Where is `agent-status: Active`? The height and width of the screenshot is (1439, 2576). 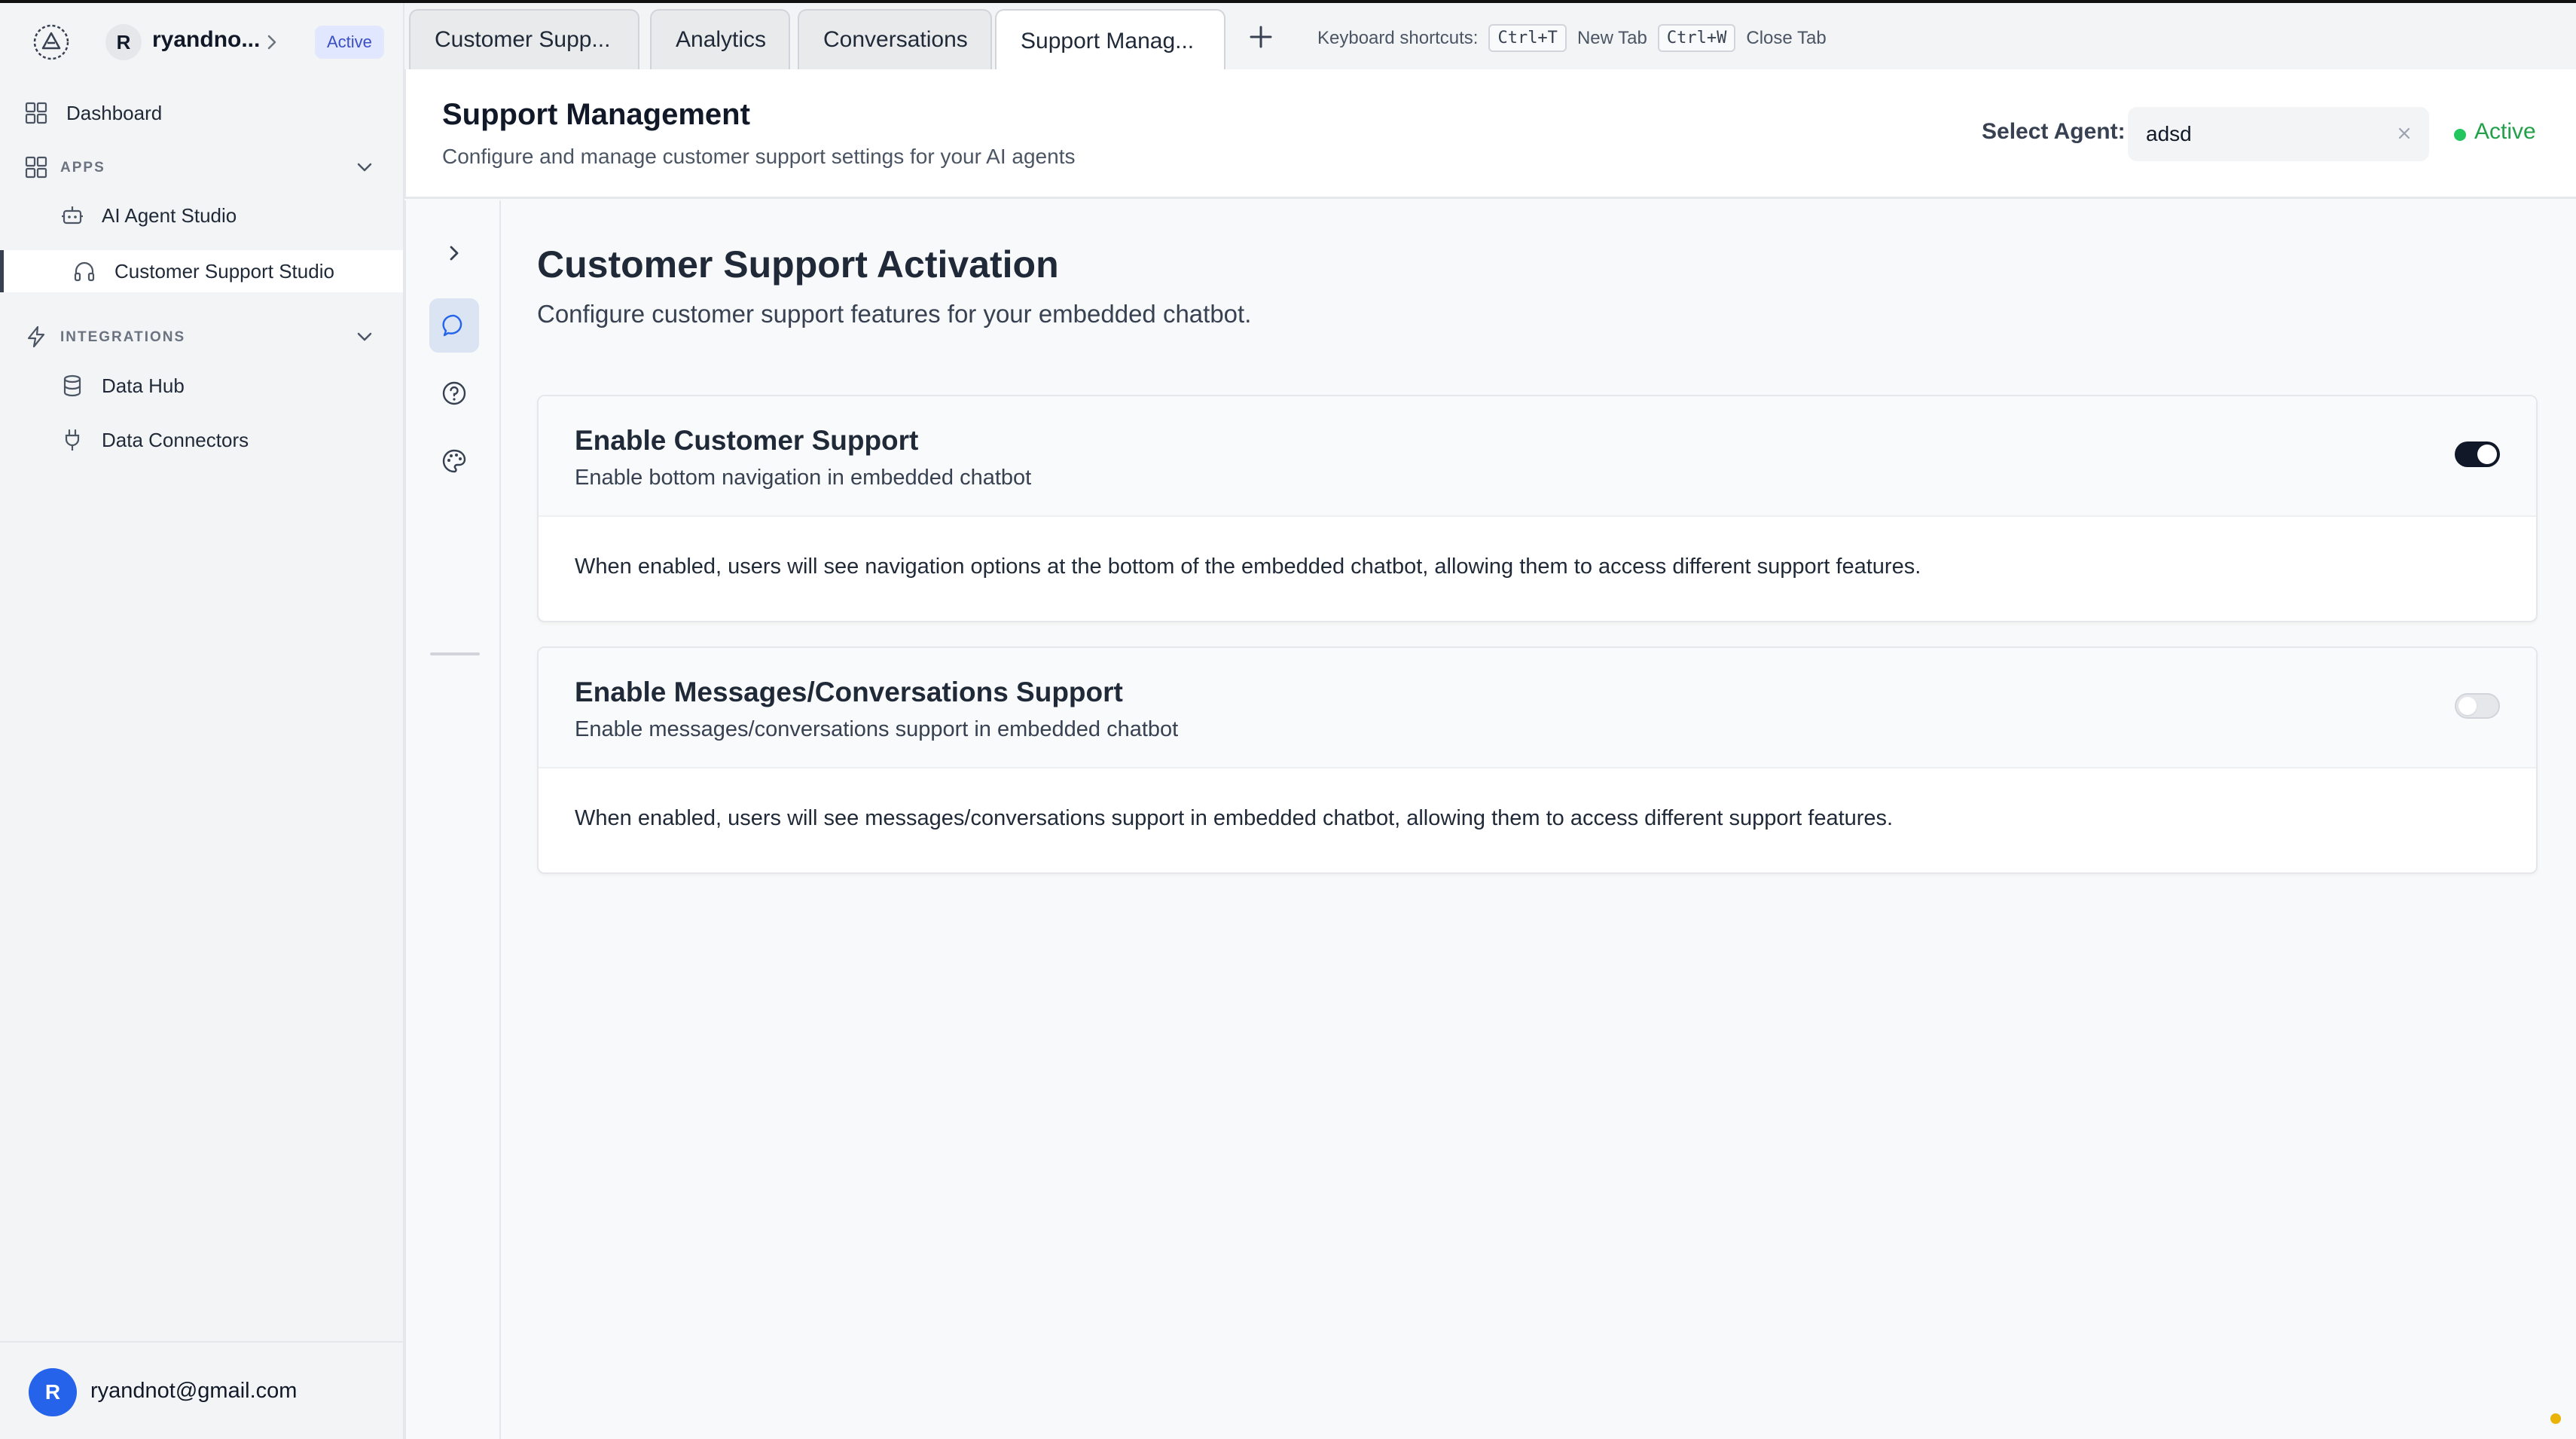
agent-status: Active is located at coordinates (2505, 131).